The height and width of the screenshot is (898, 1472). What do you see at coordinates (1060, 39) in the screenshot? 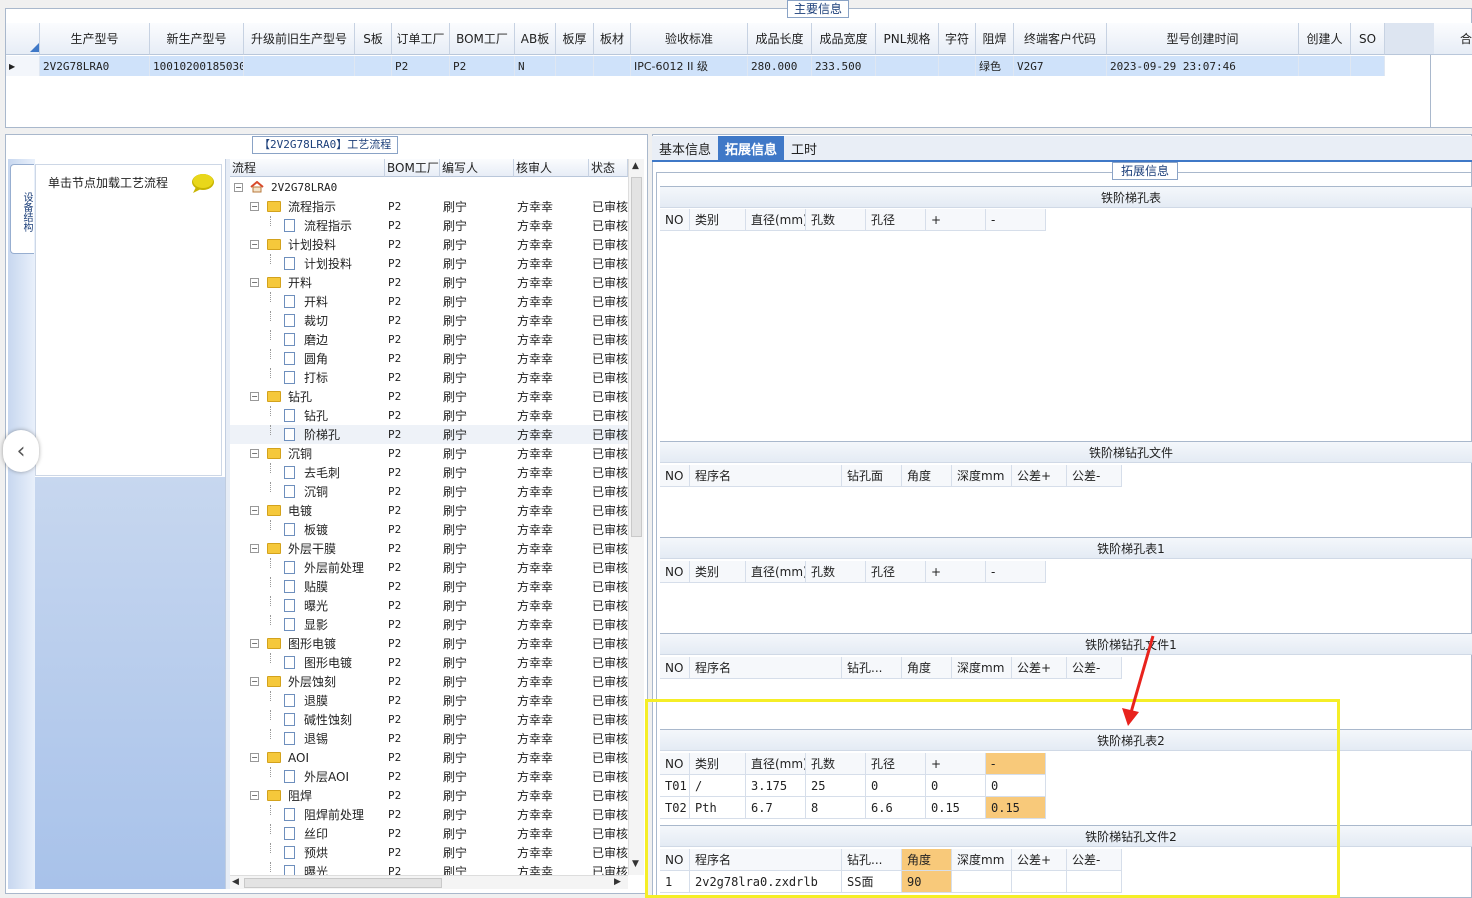
I see `column-header: 终端客户代码` at bounding box center [1060, 39].